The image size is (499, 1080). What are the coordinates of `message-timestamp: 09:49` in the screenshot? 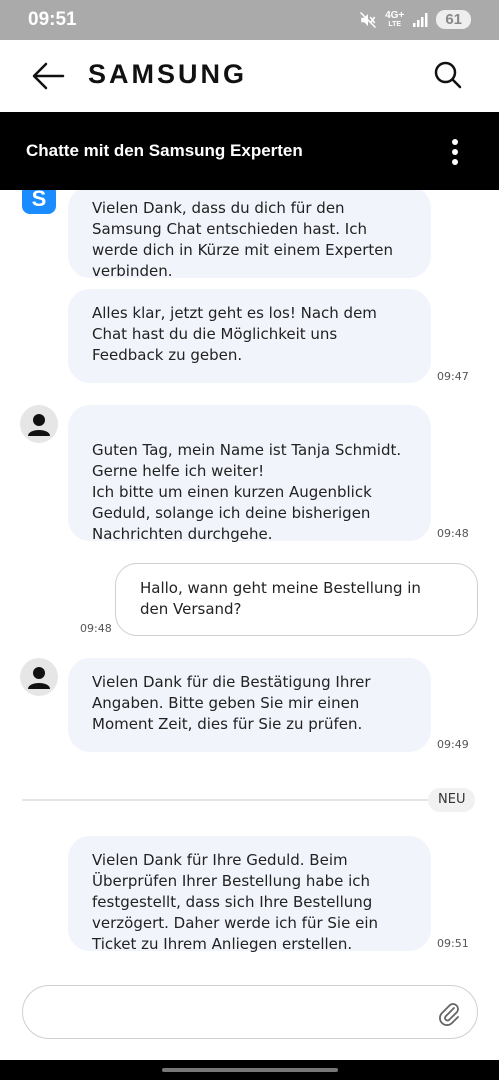 It's located at (453, 744).